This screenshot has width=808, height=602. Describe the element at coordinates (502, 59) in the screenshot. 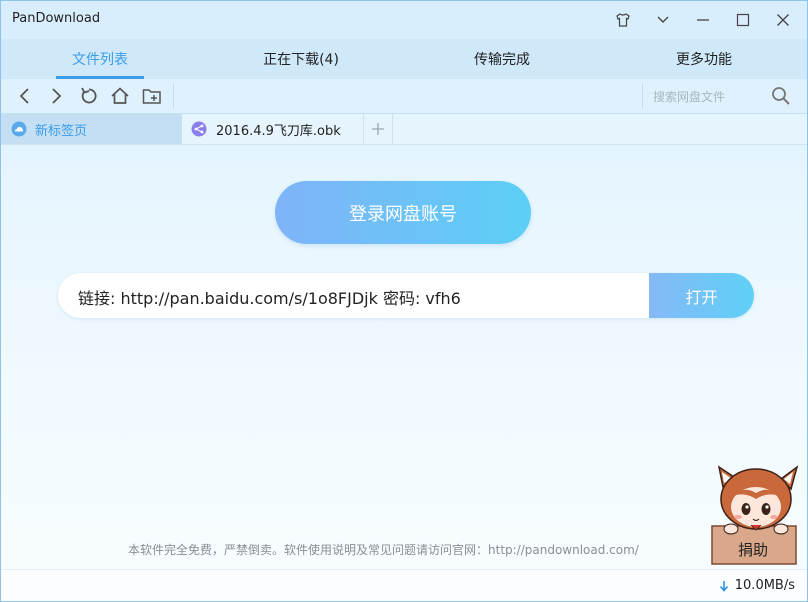

I see `tab-completed: 传输完成` at that location.